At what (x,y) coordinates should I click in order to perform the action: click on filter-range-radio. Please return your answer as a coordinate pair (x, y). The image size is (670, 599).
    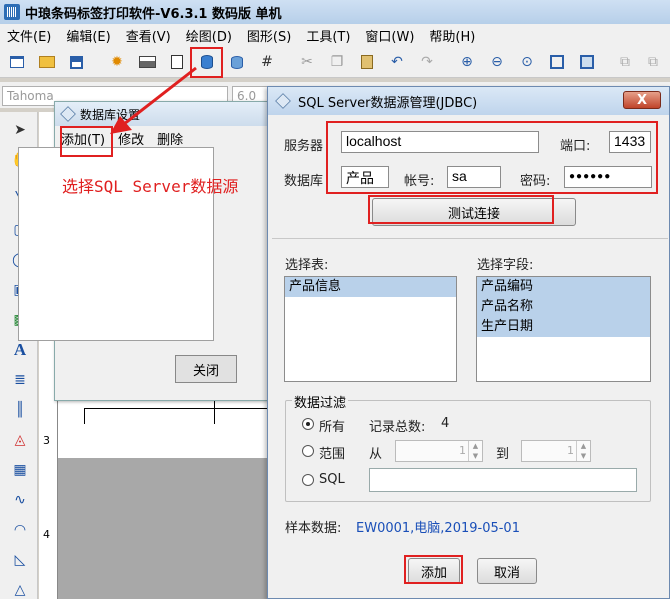
    Looking at the image, I should click on (308, 451).